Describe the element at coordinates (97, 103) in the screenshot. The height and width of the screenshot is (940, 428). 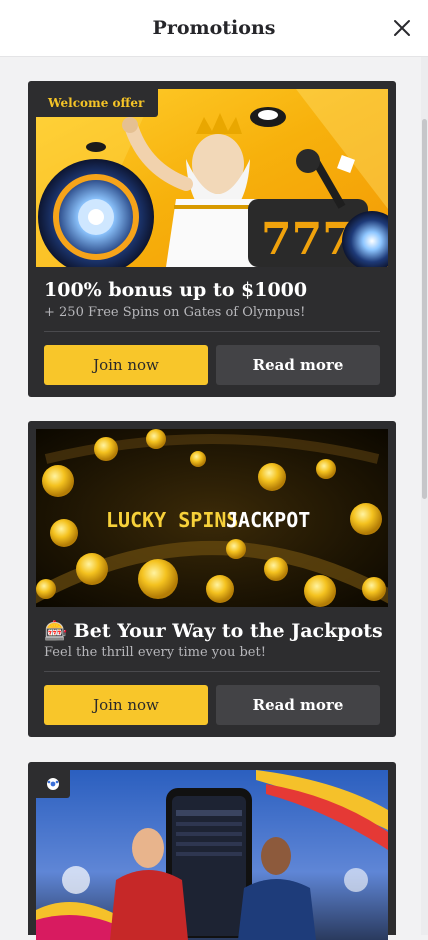
I see `welcome-offer-badge: Welcome offer` at that location.